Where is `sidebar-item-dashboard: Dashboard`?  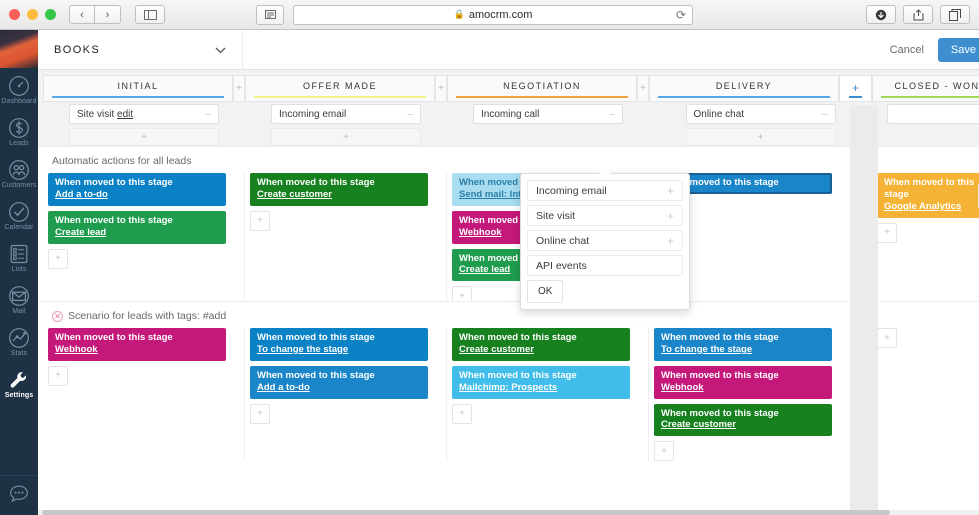 sidebar-item-dashboard: Dashboard is located at coordinates (19, 89).